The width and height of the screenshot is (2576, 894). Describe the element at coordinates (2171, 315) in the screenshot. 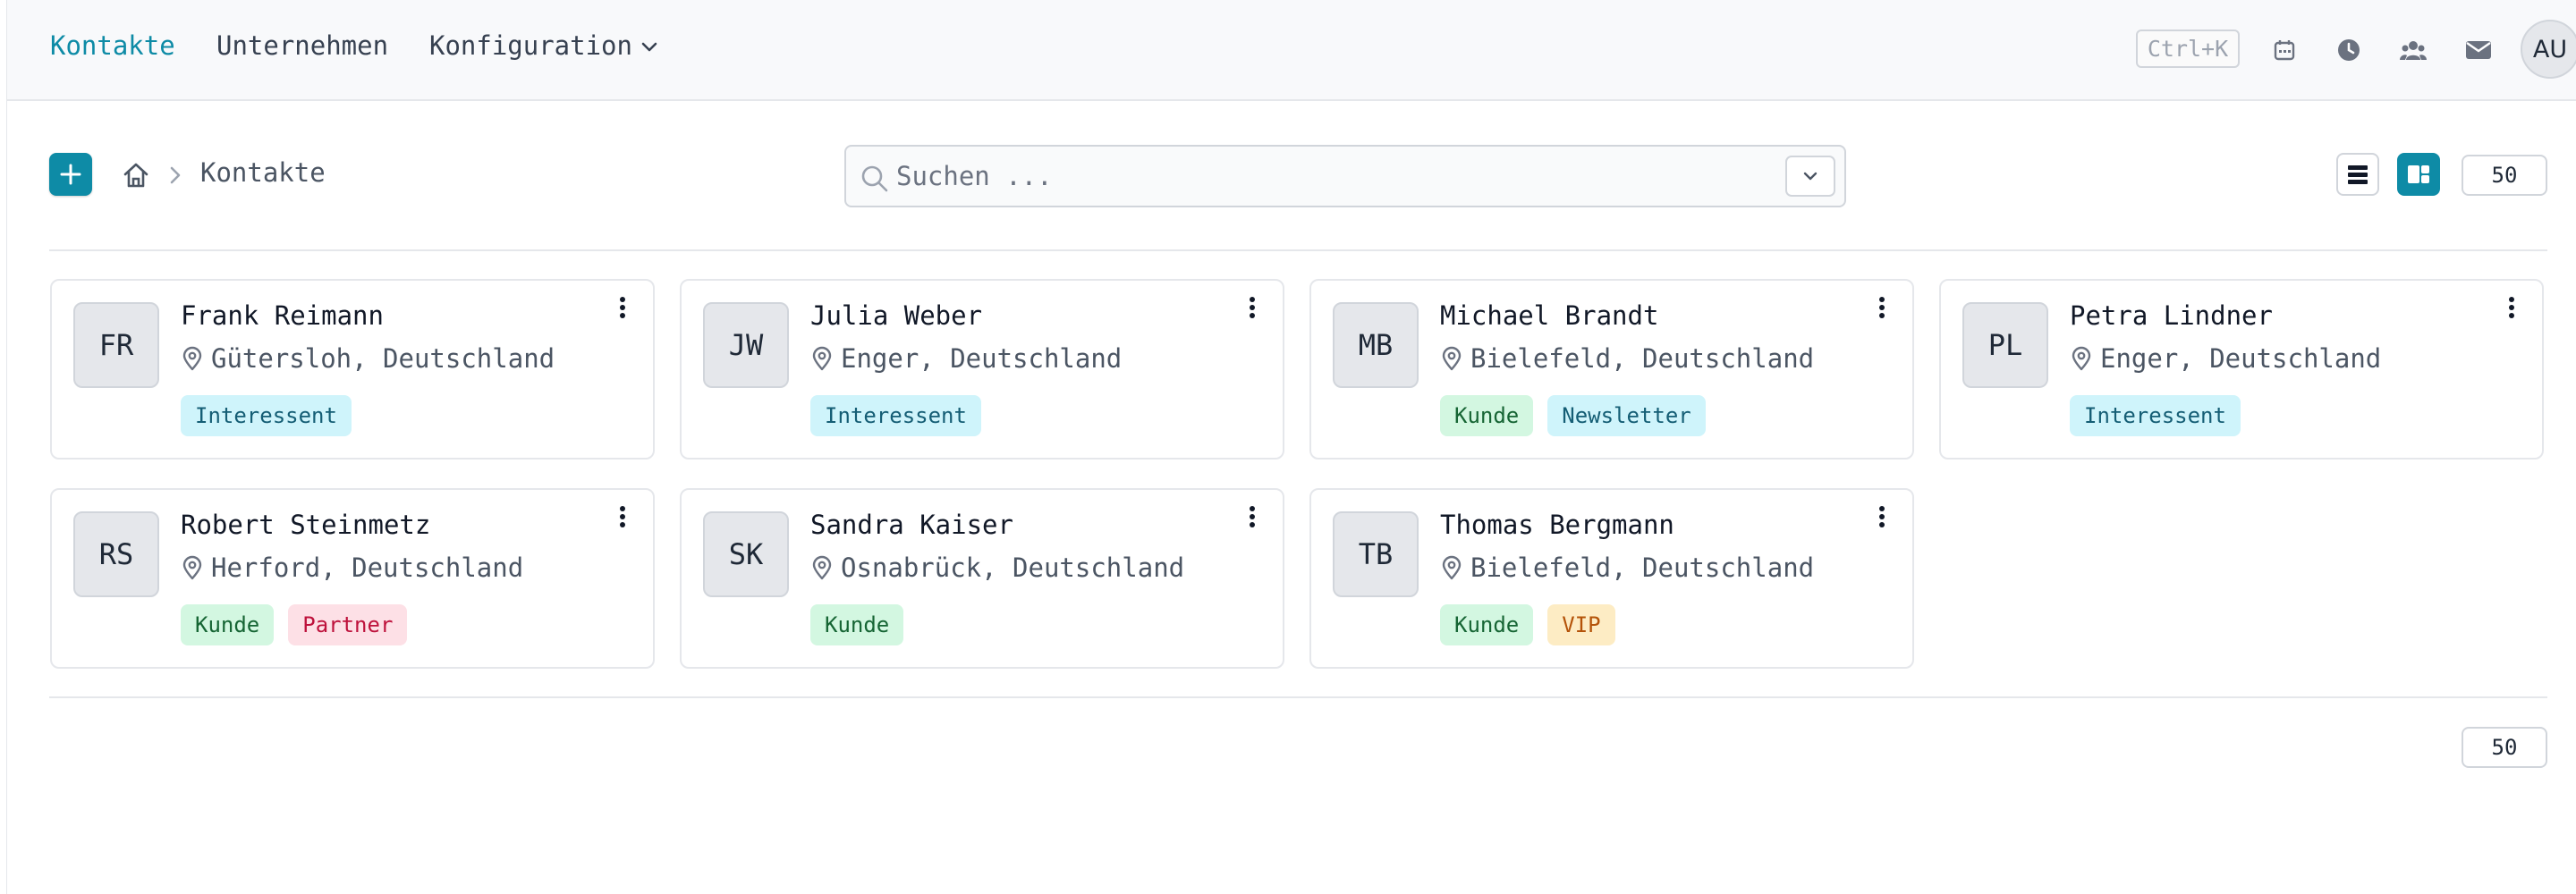

I see `contact-name: Petra Lindner` at that location.